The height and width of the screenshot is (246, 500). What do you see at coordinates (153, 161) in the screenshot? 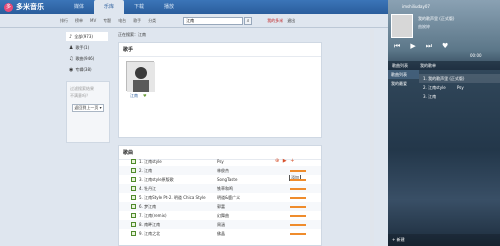
I see `song-title: 江南style` at bounding box center [153, 161].